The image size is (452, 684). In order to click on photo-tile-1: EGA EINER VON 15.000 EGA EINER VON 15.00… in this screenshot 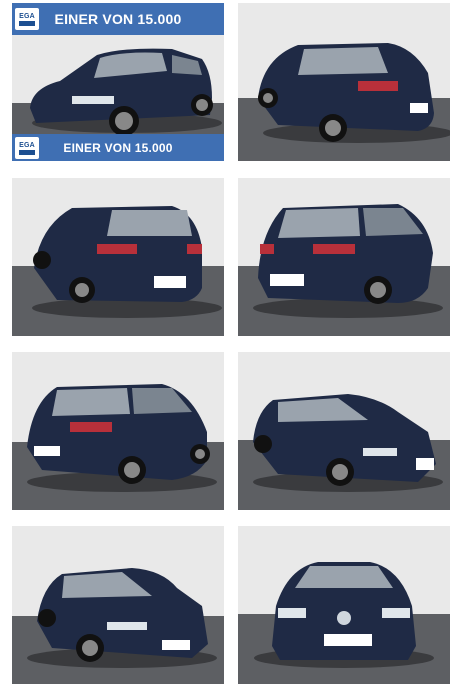, I will do `click(118, 82)`.